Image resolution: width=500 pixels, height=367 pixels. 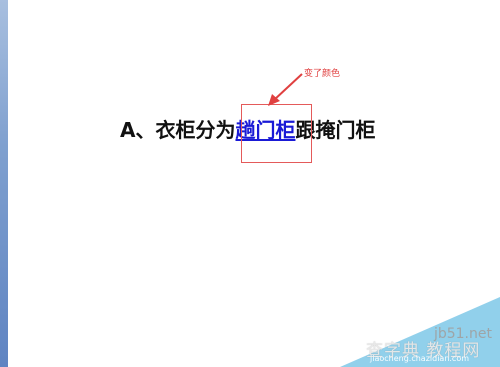 I want to click on left-slide-panel, so click(x=4, y=183).